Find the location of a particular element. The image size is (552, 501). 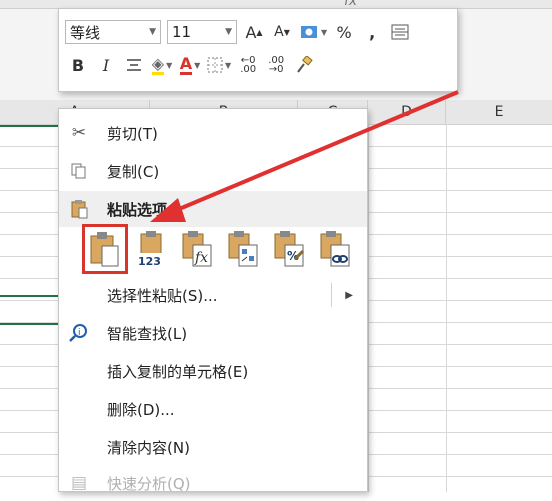

menu-item-label: 清除内容(N) is located at coordinates (148, 447).